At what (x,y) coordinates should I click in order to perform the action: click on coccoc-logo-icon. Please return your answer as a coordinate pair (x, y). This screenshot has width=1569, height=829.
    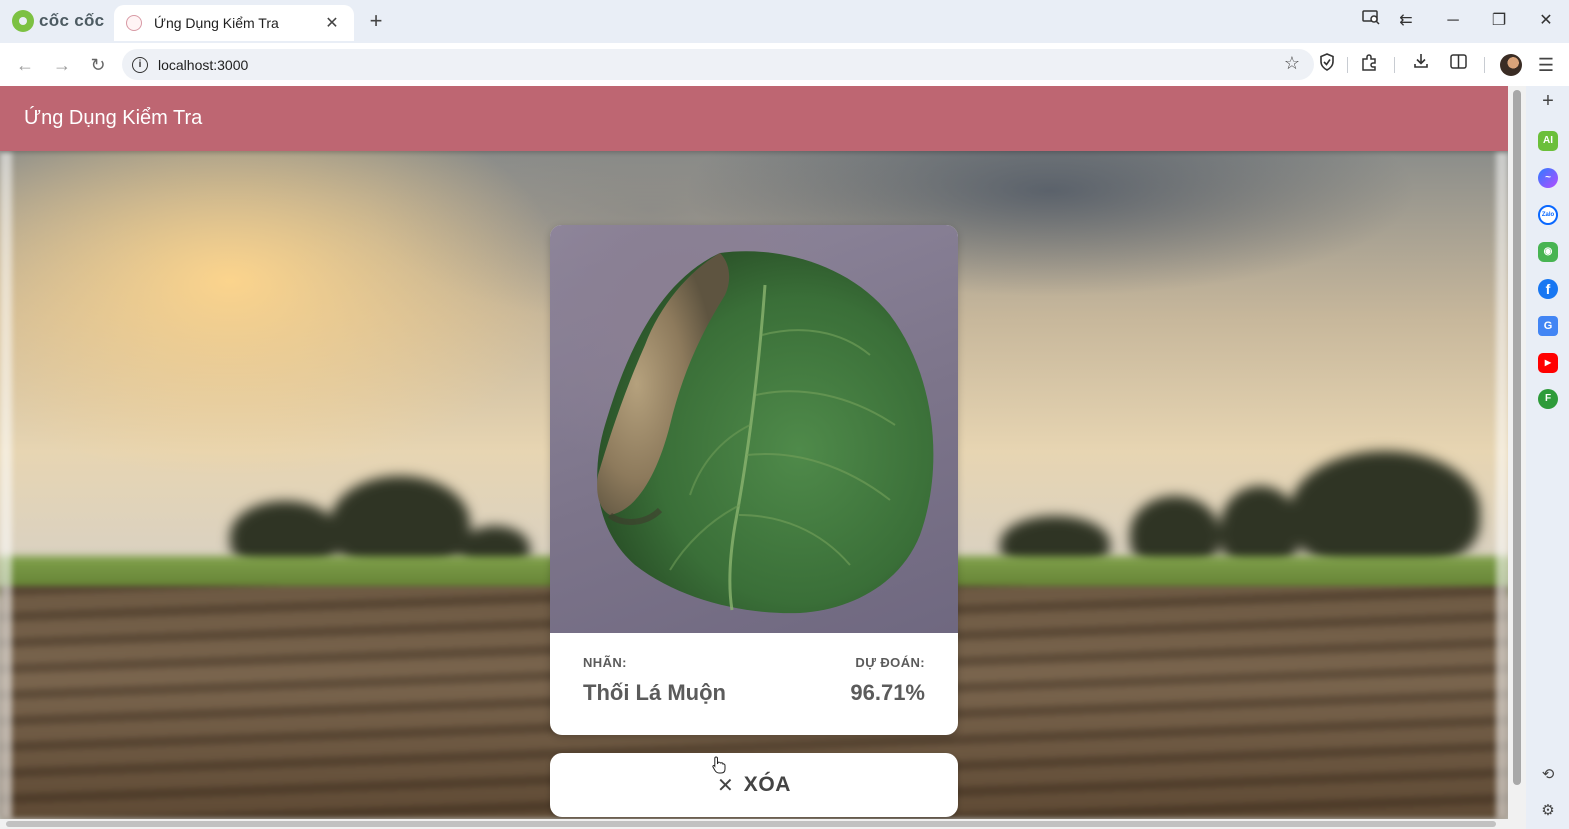
    Looking at the image, I should click on (23, 21).